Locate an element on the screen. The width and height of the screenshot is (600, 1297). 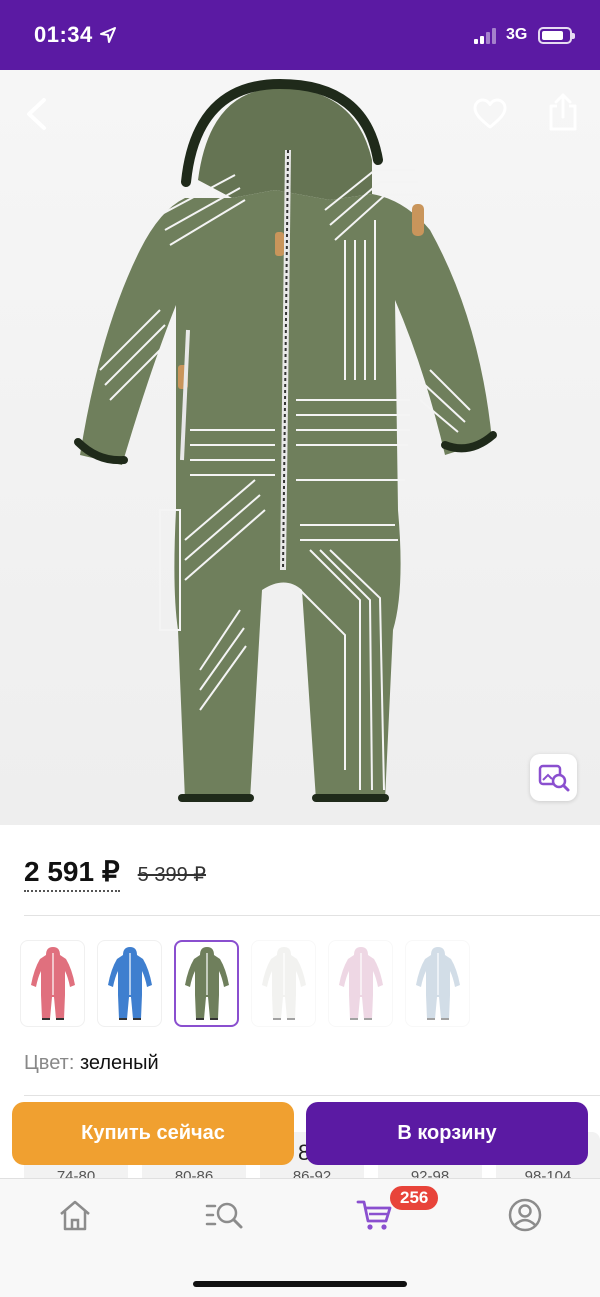
battery-icon is located at coordinates (556, 35).